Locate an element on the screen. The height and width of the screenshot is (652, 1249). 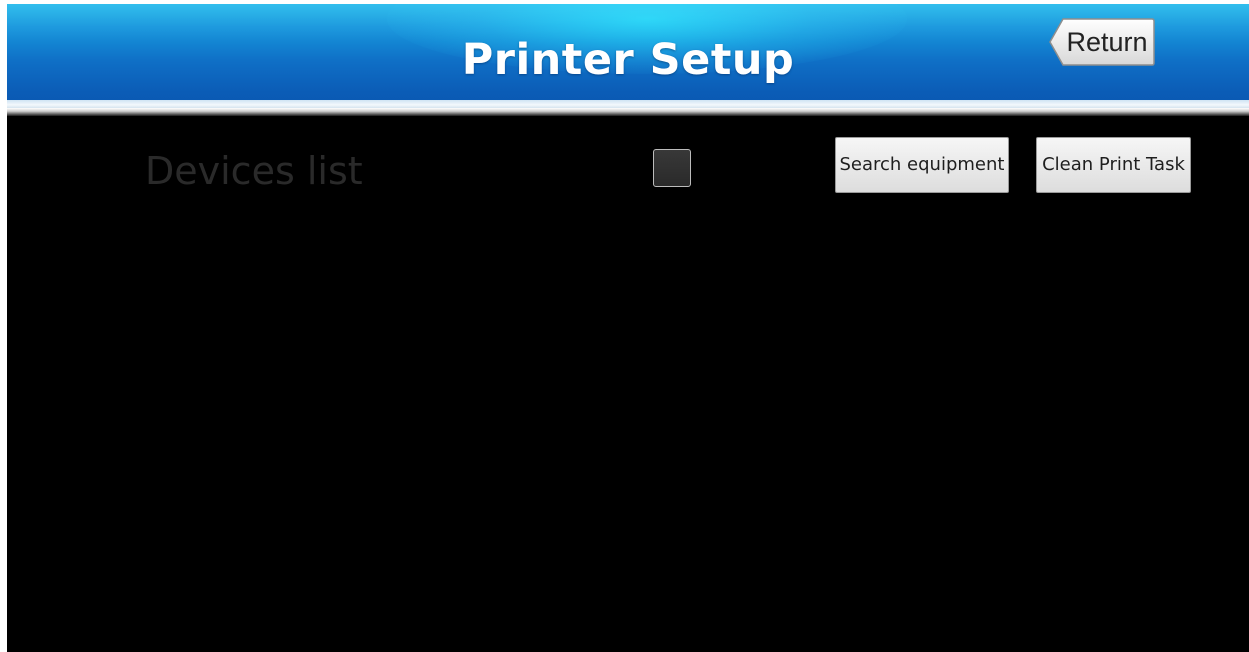
return-button-label: Return is located at coordinates (1107, 42).